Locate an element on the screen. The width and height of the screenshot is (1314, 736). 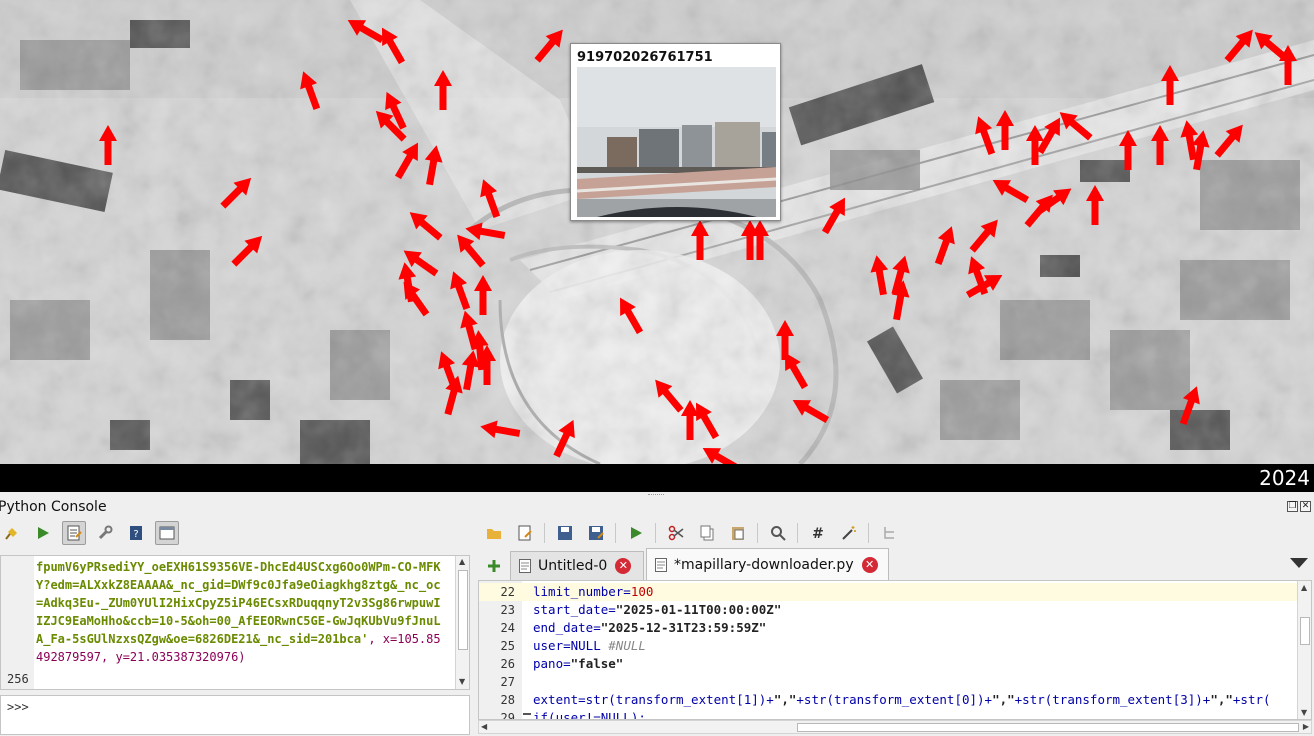
code-text: user=NULL #NULL is located at coordinates (589, 645).